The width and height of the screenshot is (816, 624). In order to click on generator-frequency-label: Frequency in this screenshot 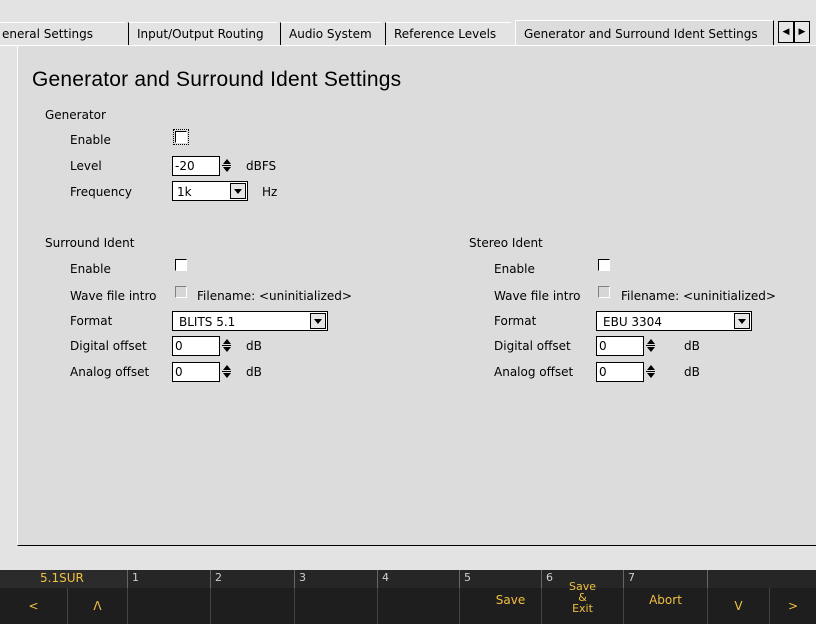, I will do `click(101, 192)`.